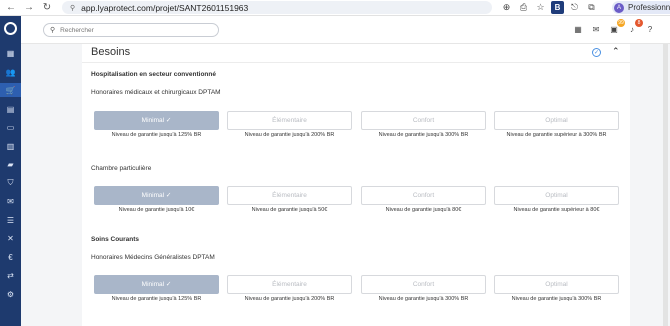 Image resolution: width=670 pixels, height=326 pixels. What do you see at coordinates (10, 28) in the screenshot?
I see `app-logo` at bounding box center [10, 28].